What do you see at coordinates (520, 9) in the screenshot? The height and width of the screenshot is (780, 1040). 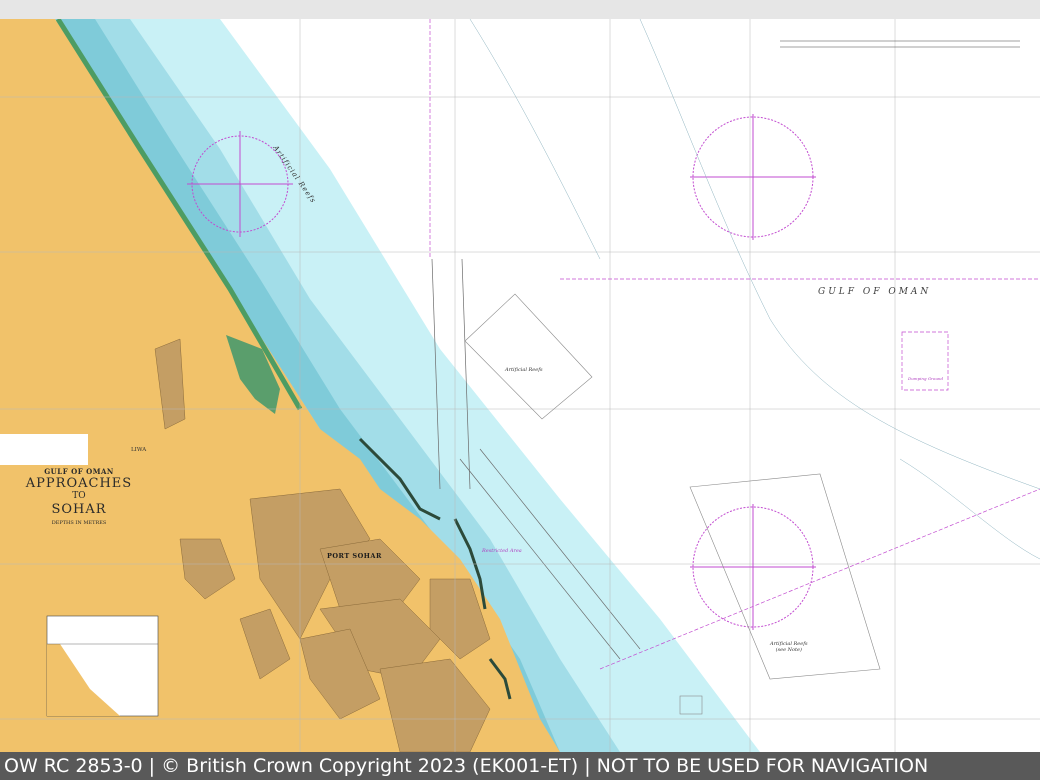 I see `top-strip` at bounding box center [520, 9].